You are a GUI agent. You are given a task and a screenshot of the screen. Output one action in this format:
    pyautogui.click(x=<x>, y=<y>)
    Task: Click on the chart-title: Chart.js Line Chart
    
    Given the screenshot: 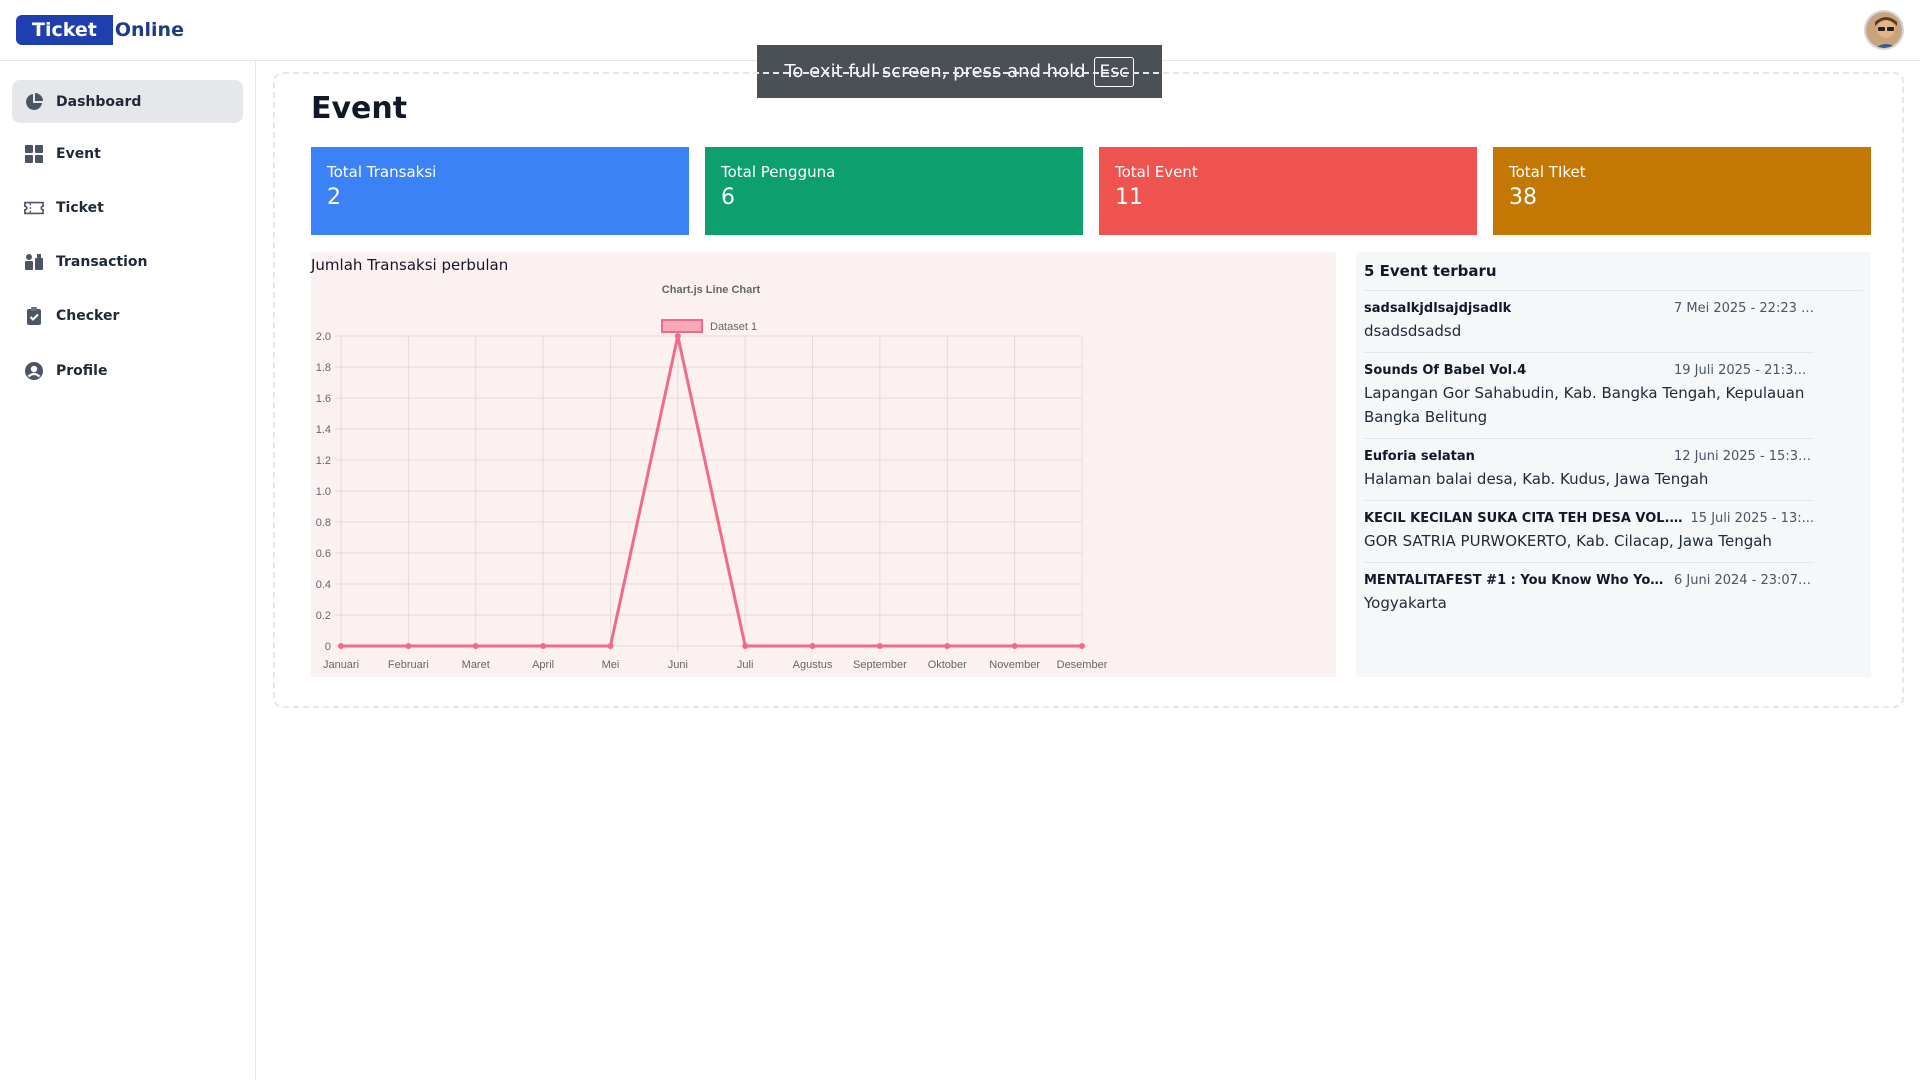 What is the action you would take?
    pyautogui.click(x=711, y=290)
    